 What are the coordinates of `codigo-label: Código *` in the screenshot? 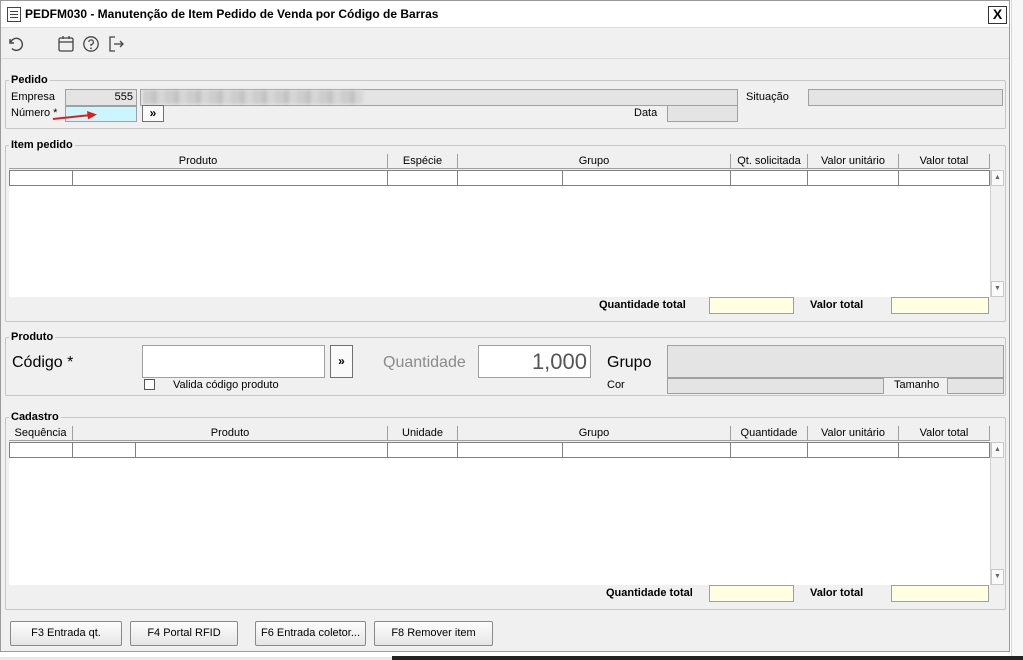 It's located at (43, 362).